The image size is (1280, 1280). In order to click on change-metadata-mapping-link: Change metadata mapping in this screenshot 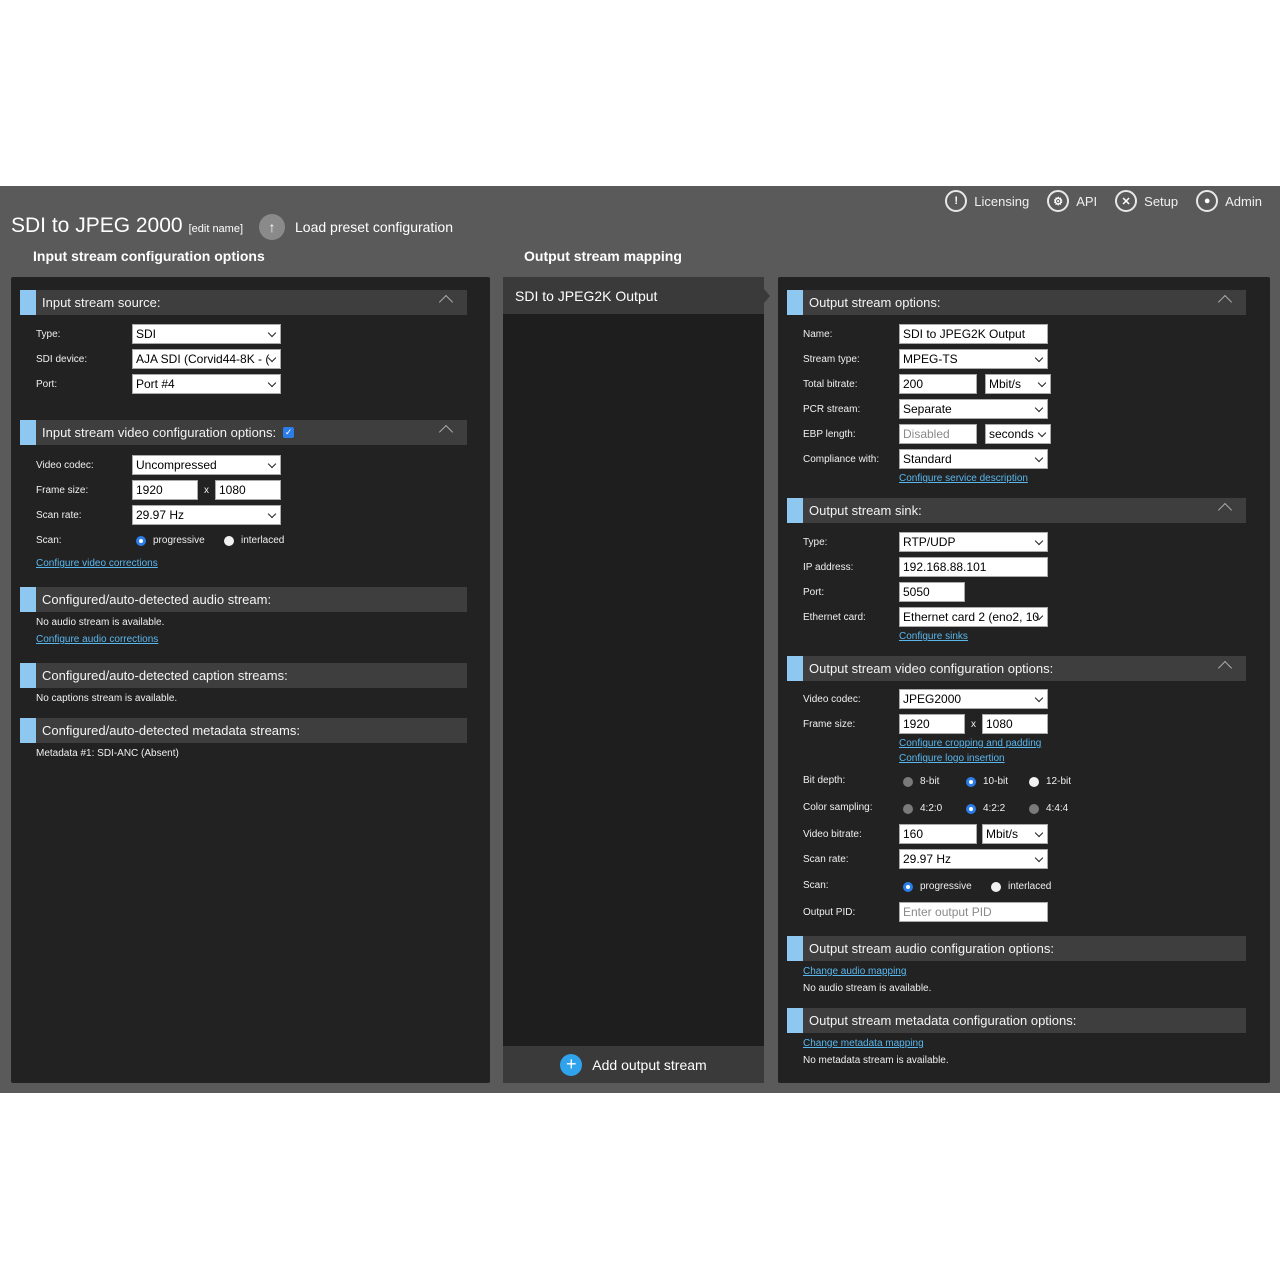, I will do `click(863, 1043)`.